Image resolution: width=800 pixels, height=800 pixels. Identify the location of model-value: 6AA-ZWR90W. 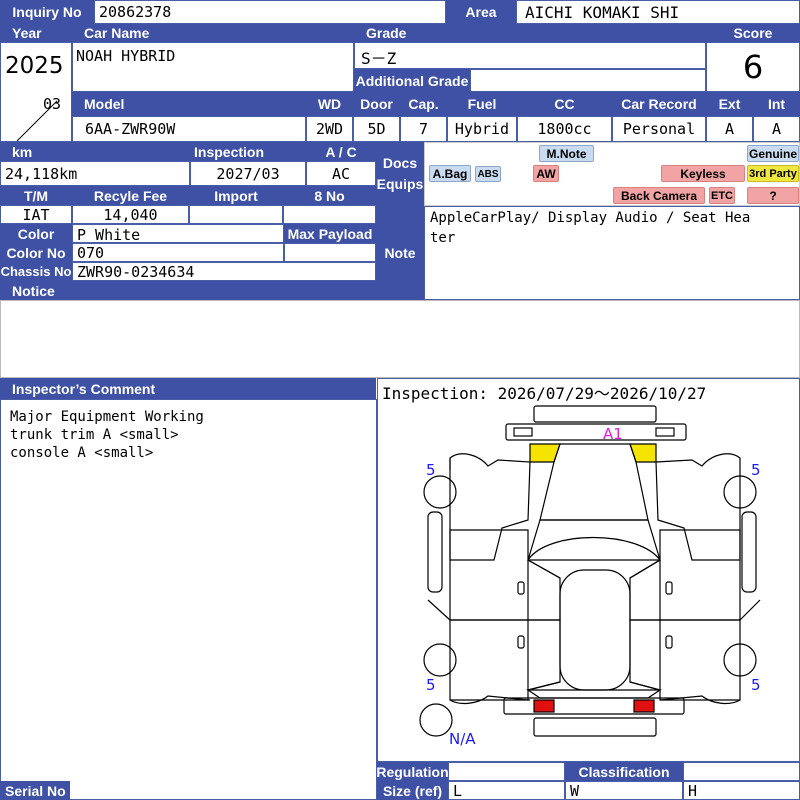
(189, 129).